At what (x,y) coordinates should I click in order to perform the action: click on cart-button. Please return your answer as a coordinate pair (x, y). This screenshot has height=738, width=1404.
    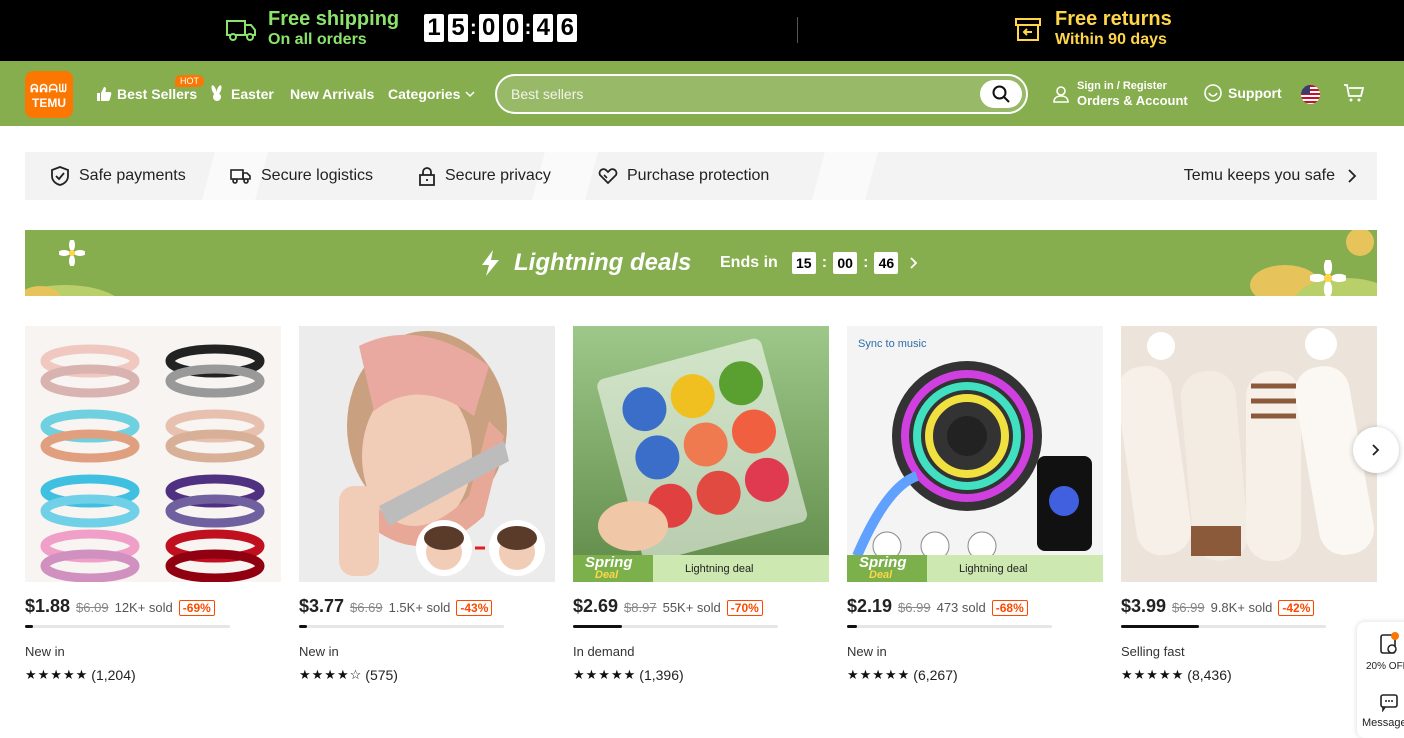
    Looking at the image, I should click on (1354, 95).